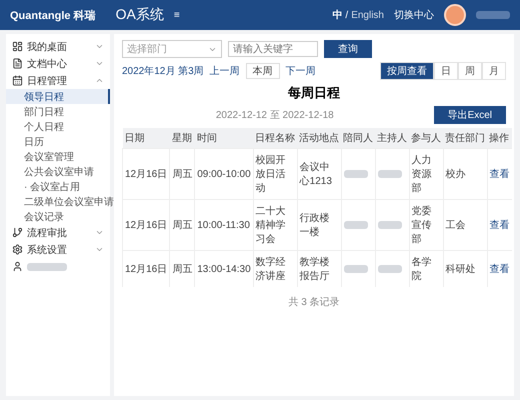  What do you see at coordinates (58, 63) in the screenshot?
I see `sidebar-item: 文档中心` at bounding box center [58, 63].